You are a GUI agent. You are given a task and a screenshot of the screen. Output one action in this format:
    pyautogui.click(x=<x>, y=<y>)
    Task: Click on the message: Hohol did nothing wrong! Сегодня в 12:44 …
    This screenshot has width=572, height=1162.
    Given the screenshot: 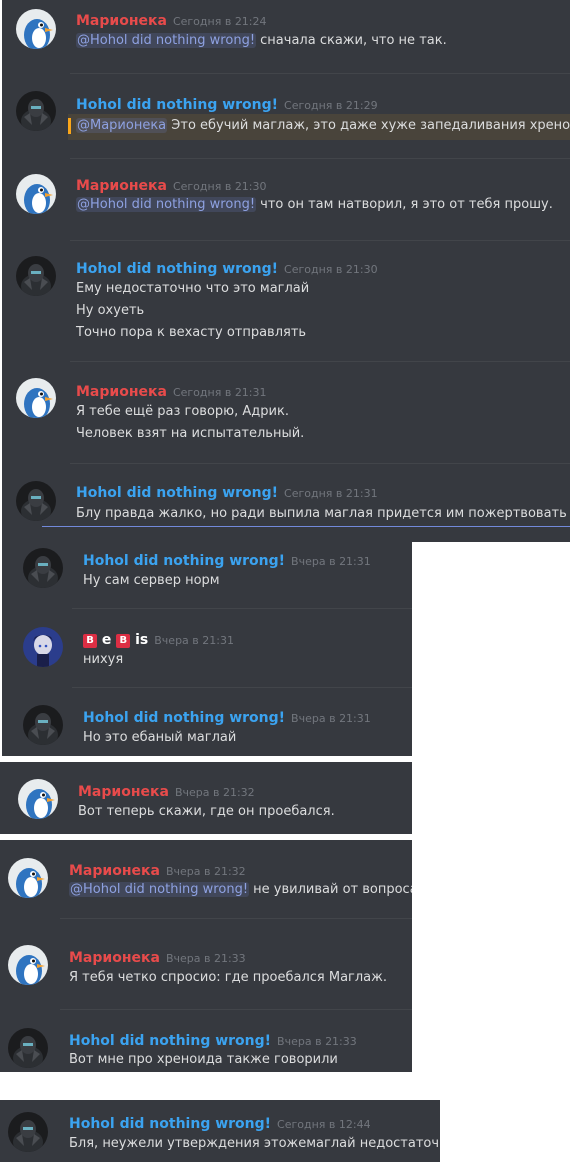 What is the action you would take?
    pyautogui.click(x=220, y=1131)
    